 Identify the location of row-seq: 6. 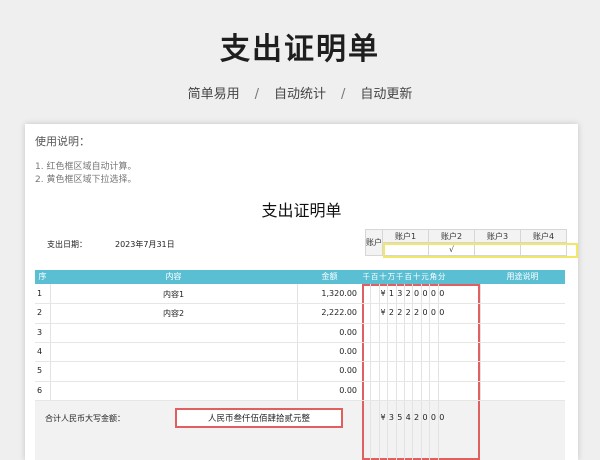
(40, 390).